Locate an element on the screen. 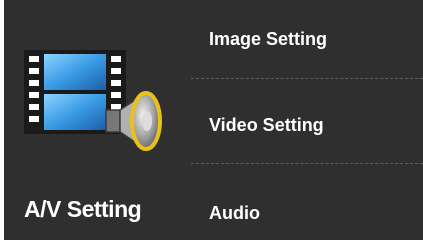  menu-item-audio: Audio is located at coordinates (234, 213).